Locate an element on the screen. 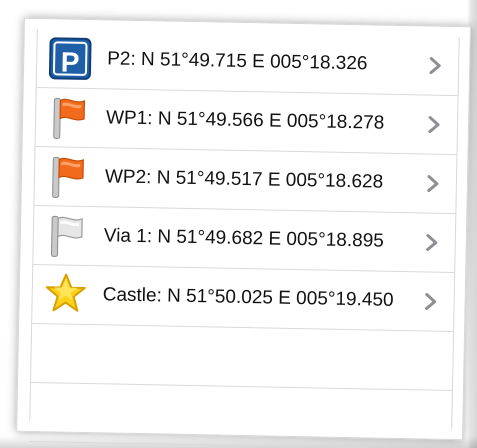 This screenshot has height=448, width=477. waypoint-label: P2: N 51°49.715 E 005°18.326 is located at coordinates (237, 61).